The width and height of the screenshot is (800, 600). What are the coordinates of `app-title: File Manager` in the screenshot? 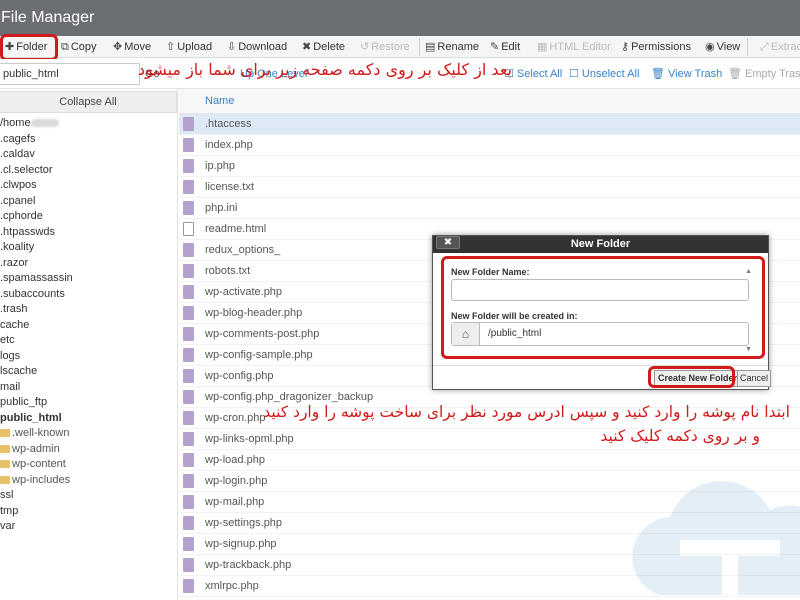 It's located at (48, 17).